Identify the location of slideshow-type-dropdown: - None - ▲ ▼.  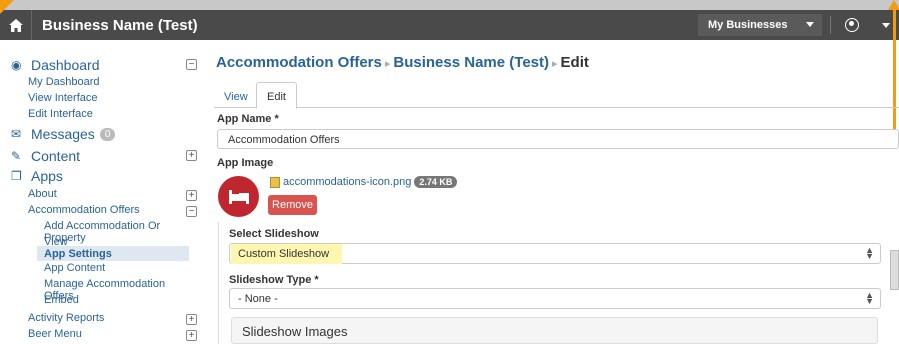
(555, 298).